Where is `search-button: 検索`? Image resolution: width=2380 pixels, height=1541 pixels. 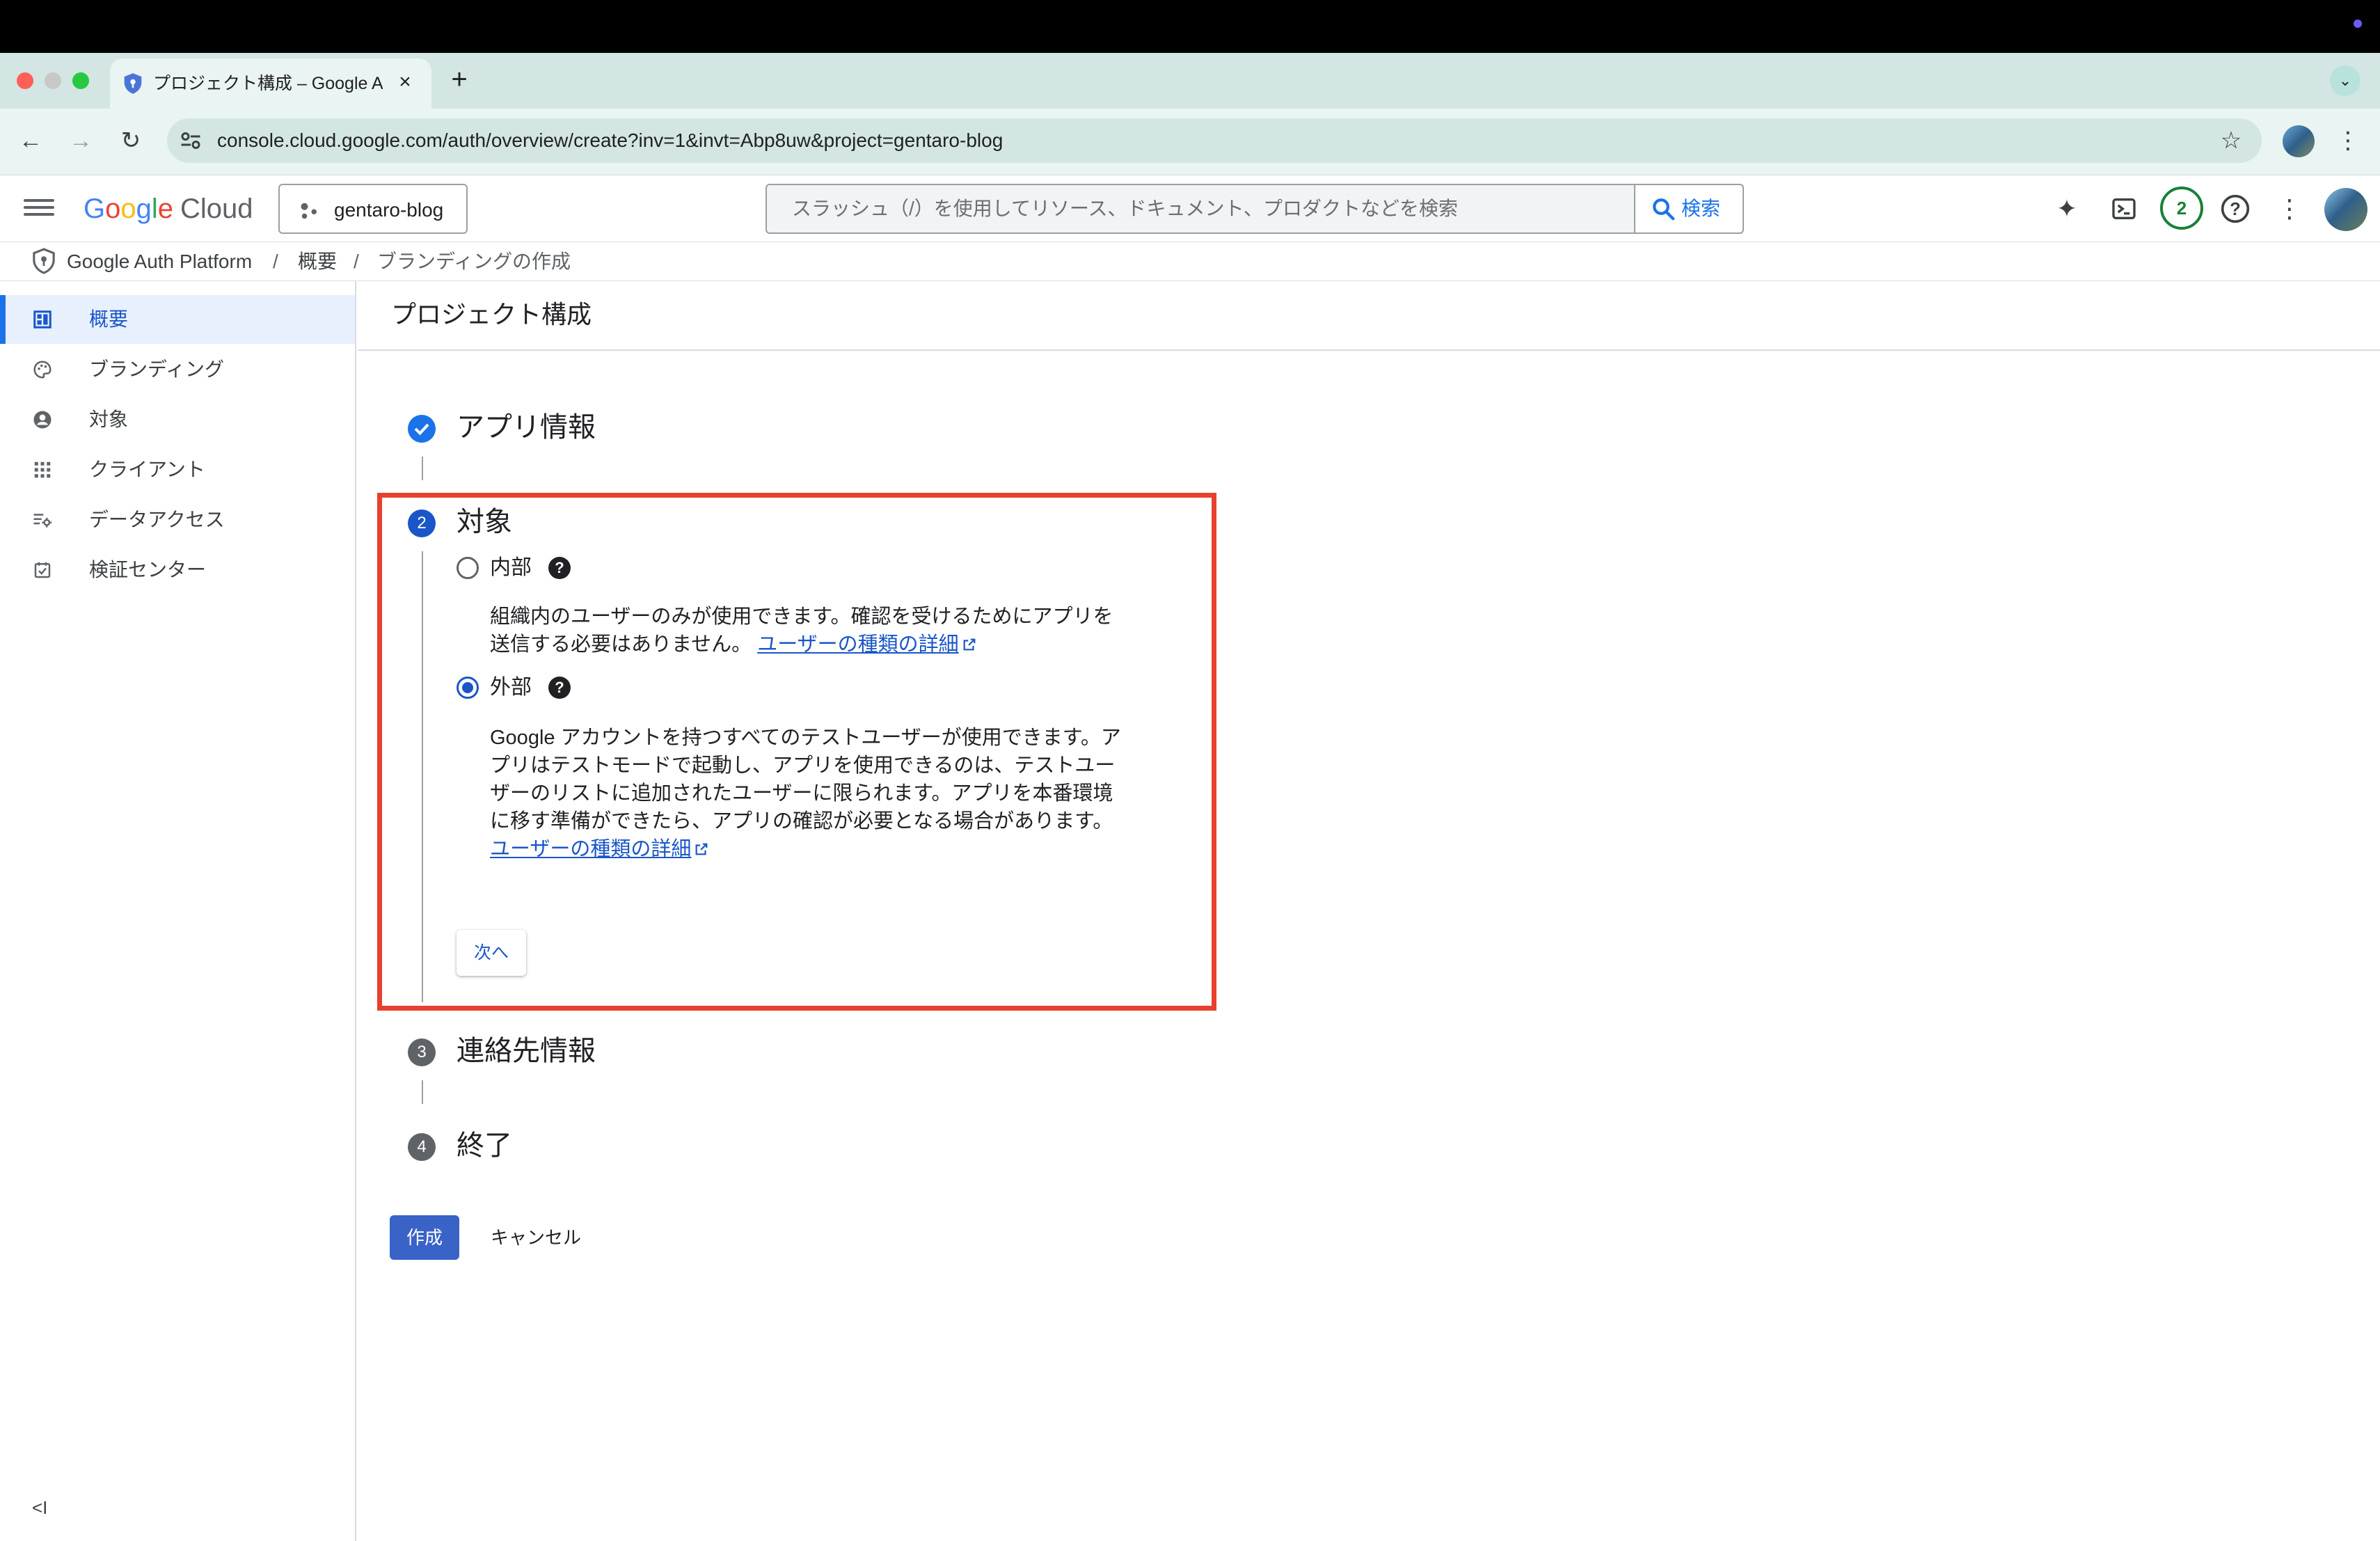
search-button: 検索 is located at coordinates (1688, 208).